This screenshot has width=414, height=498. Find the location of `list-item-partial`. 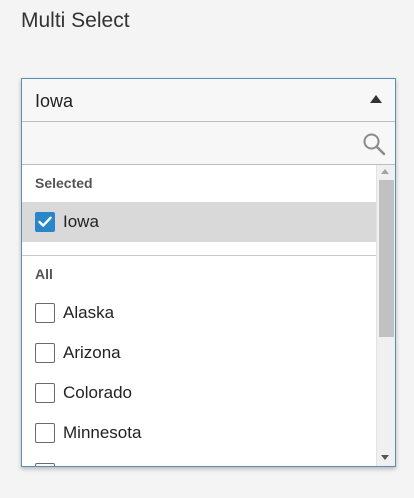

list-item-partial is located at coordinates (199, 459).